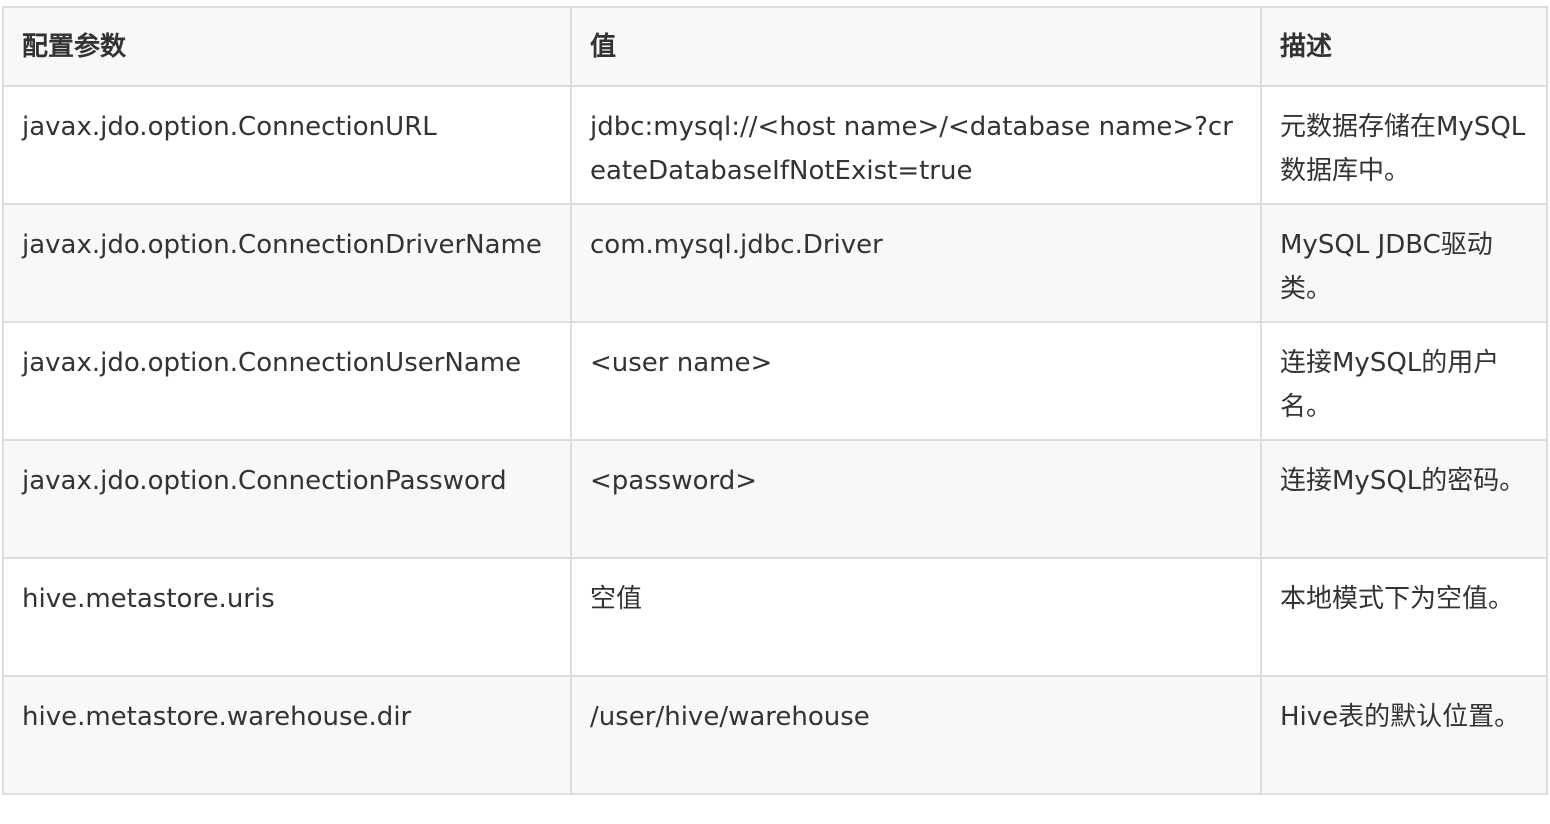 The width and height of the screenshot is (1550, 824). I want to click on cell-value: /user/hive/warehouse, so click(916, 735).